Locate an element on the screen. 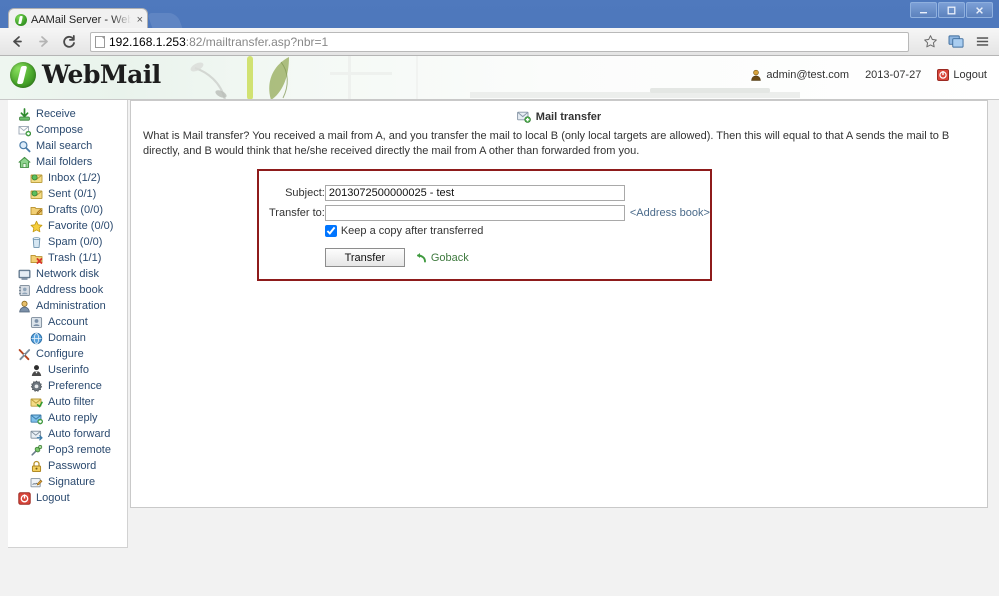 The image size is (999, 596). sidebar-label: Inbox (1/2) is located at coordinates (74, 178).